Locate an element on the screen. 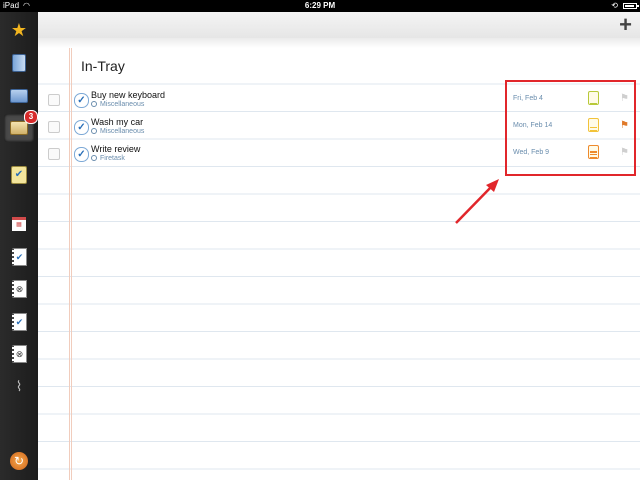 The width and height of the screenshot is (640, 480). sidebar-item-calendar: ▦ is located at coordinates (19, 224).